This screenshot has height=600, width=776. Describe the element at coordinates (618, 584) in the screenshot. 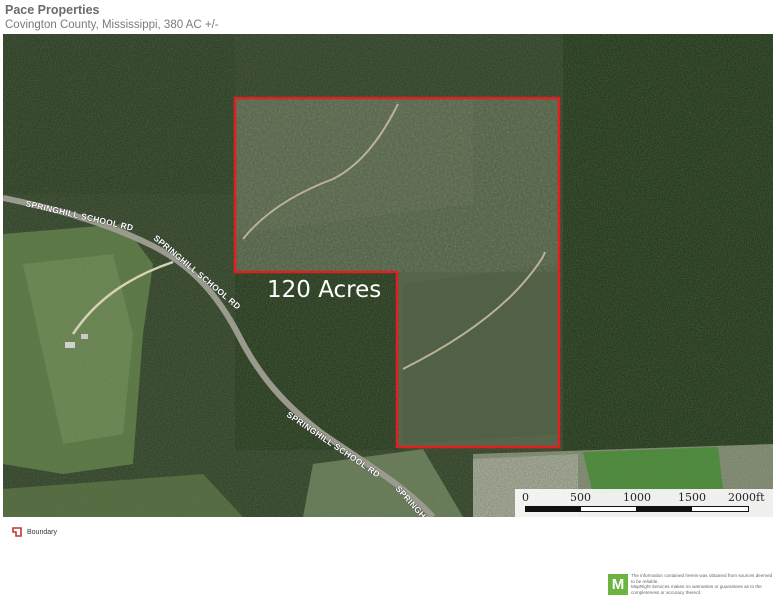

I see `mapright-logo: M` at that location.